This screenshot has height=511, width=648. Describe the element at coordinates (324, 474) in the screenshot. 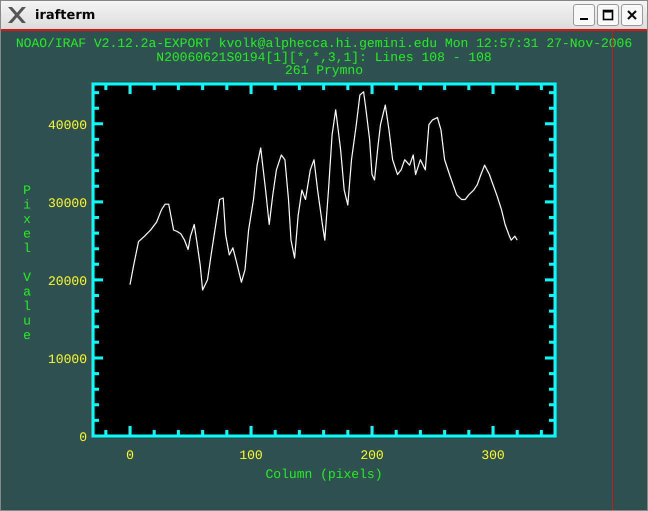

I see `x-axis-label: Column (pixels)` at that location.